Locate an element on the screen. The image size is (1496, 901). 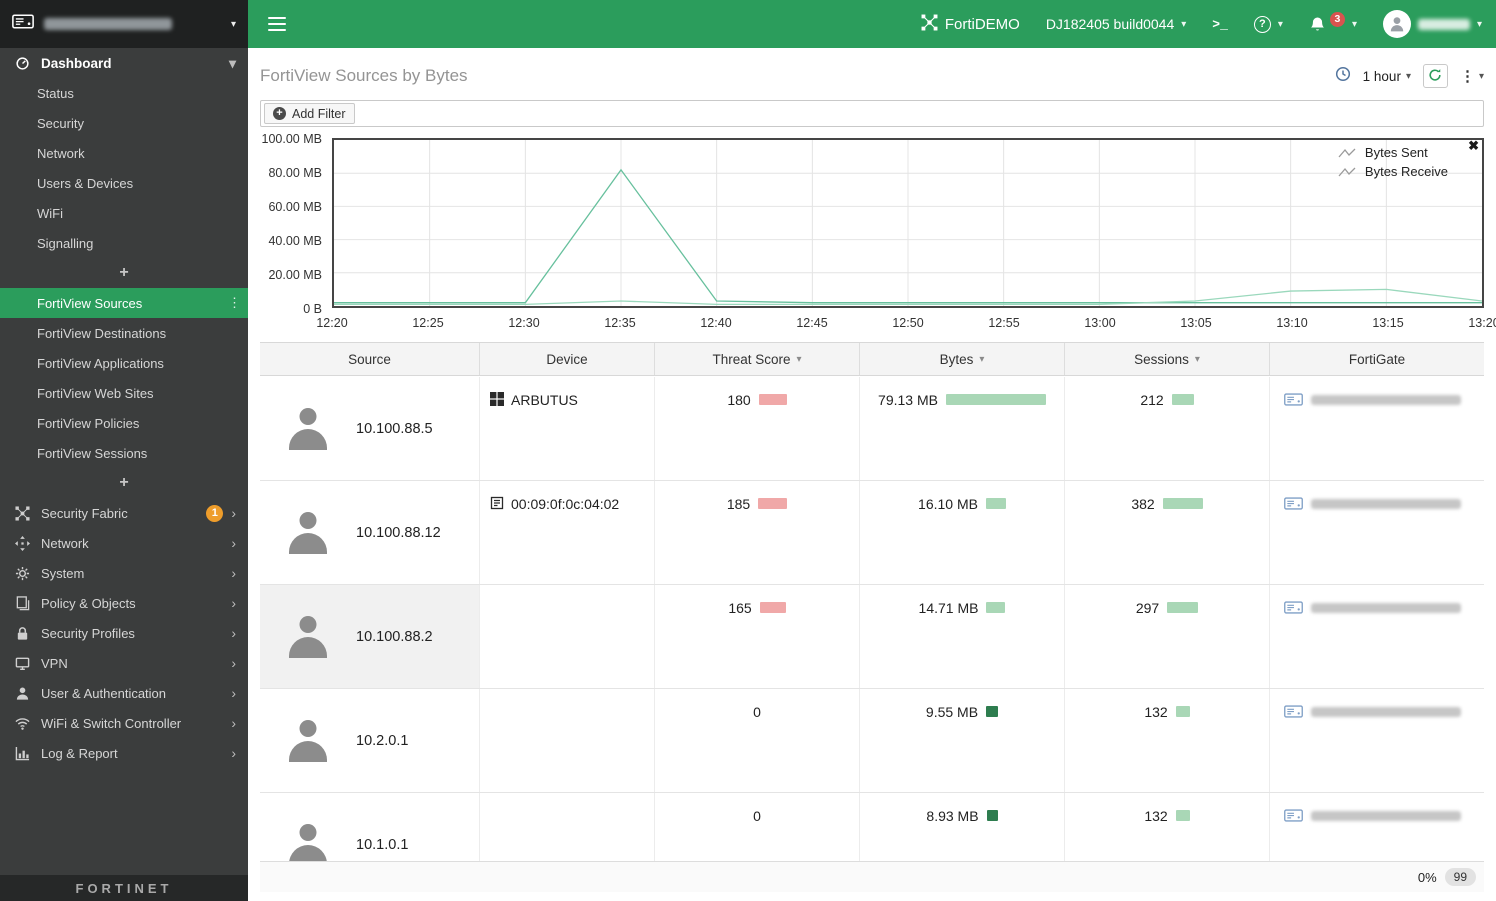
column-header-device: Device is located at coordinates (567, 359).